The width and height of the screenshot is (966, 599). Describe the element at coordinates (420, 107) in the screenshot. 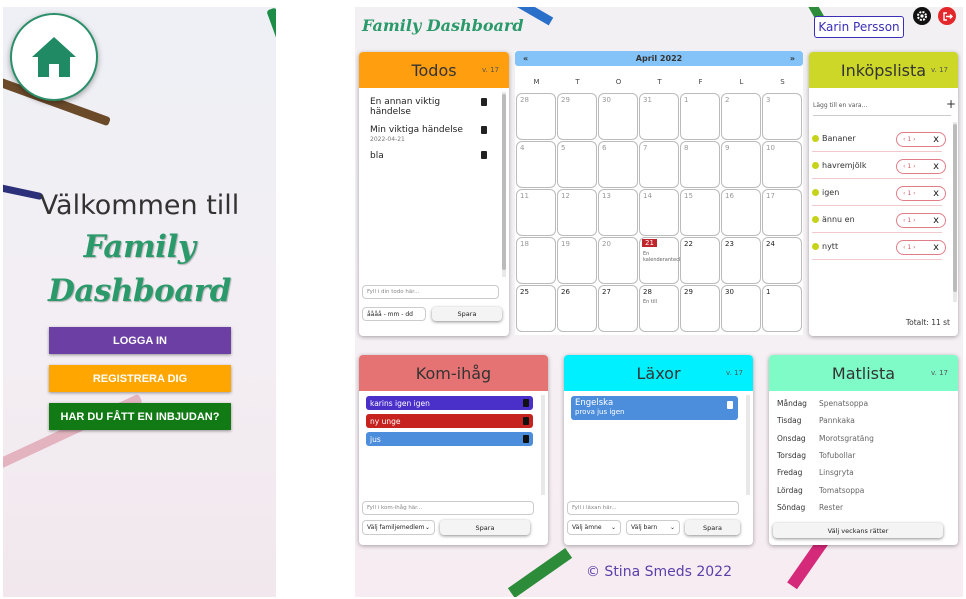

I see `todo-item: En annan viktig händelse` at that location.